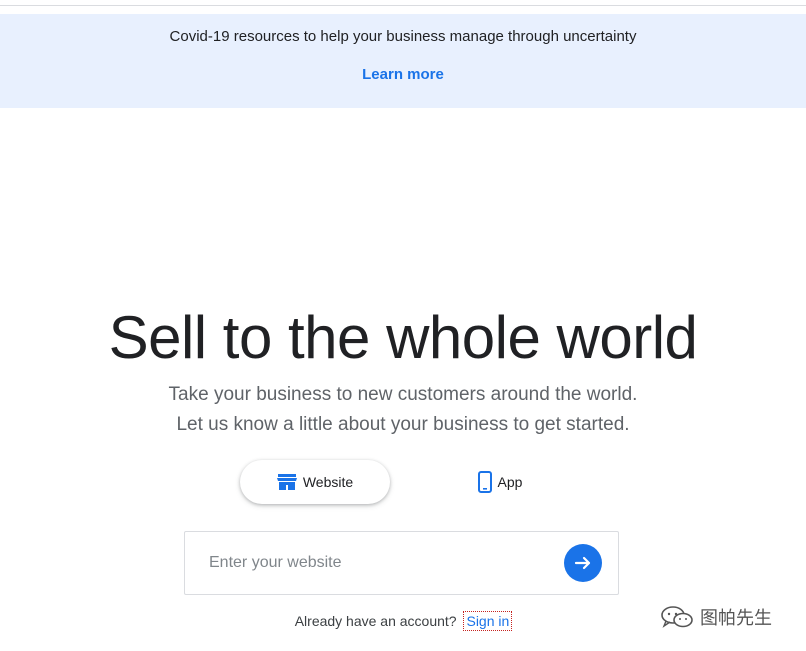  What do you see at coordinates (286, 482) in the screenshot?
I see `storefront-icon` at bounding box center [286, 482].